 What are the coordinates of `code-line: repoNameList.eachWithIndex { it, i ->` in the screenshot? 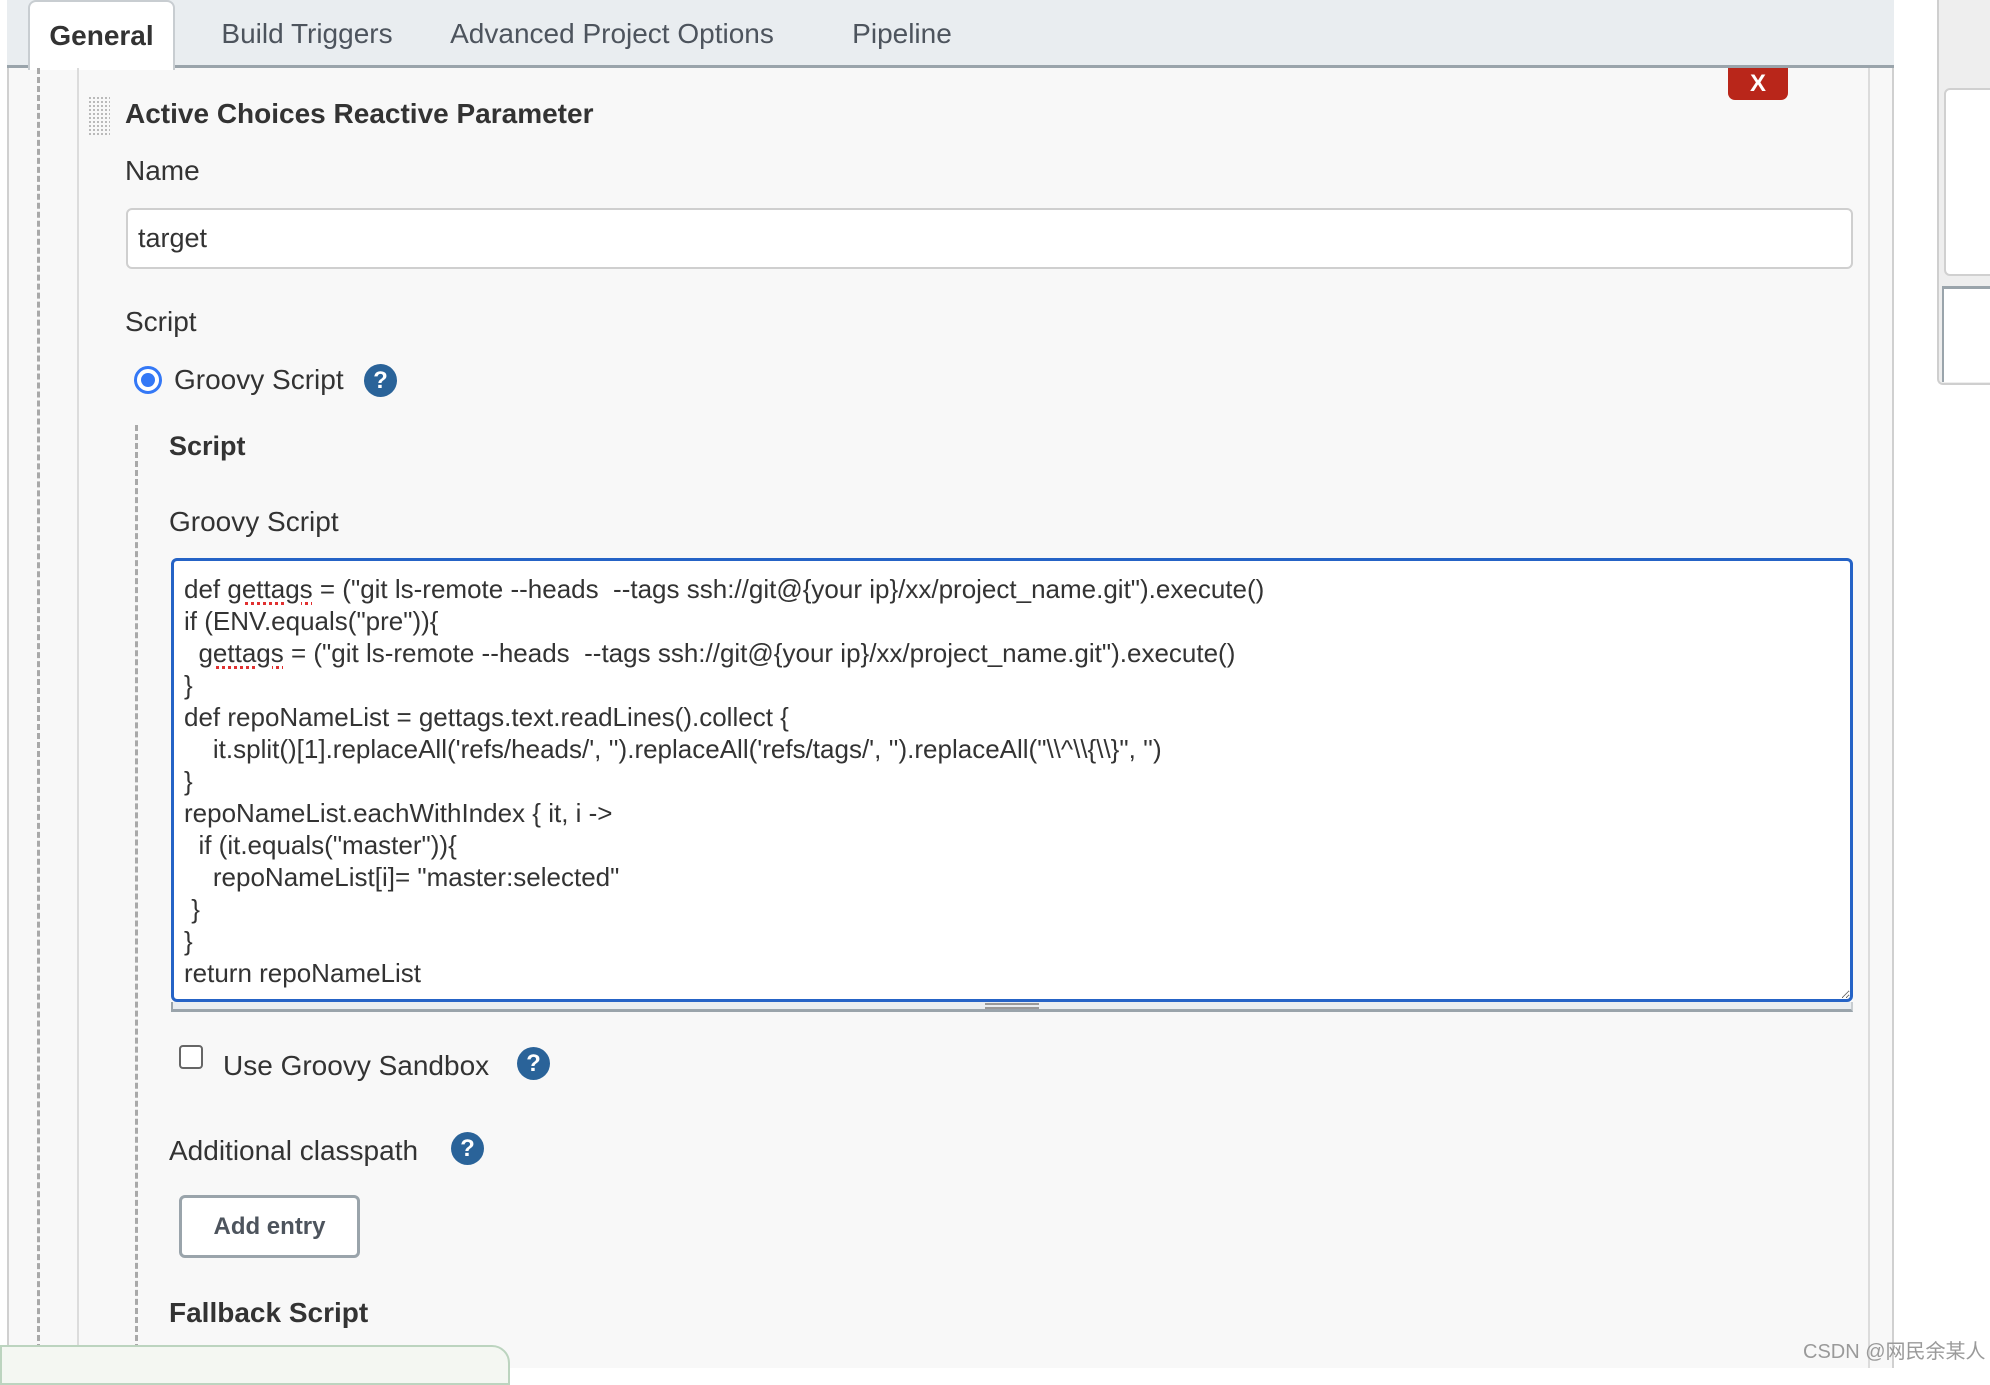 It's located at (398, 813).